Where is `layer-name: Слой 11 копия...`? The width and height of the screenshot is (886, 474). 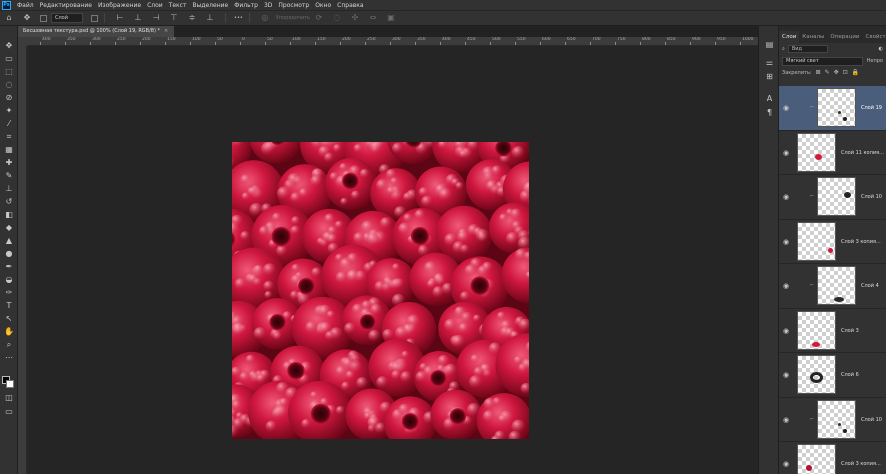
layer-name: Слой 11 копия... is located at coordinates (862, 153).